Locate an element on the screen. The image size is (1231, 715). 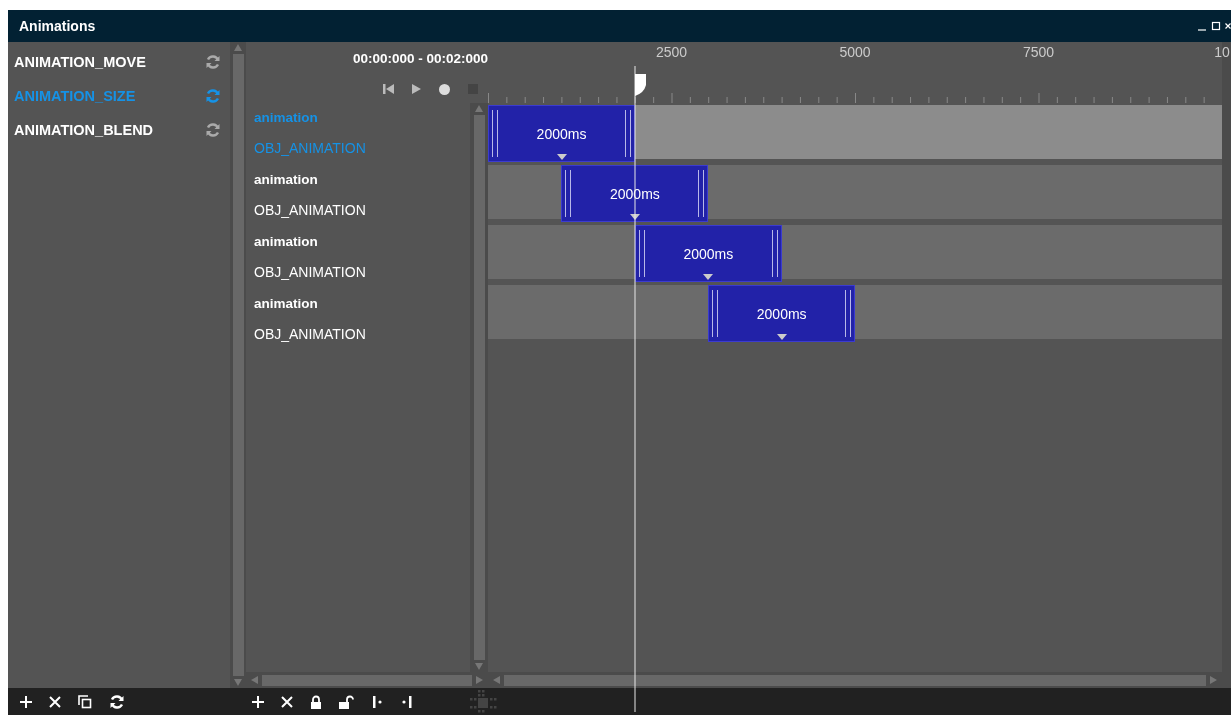
maximize-icon is located at coordinates (1216, 26).